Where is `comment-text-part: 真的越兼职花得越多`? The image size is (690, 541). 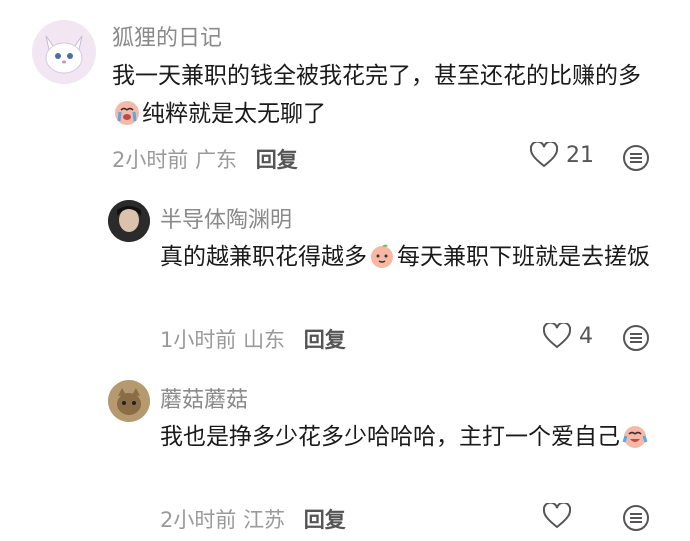
comment-text-part: 真的越兼职花得越多 is located at coordinates (263, 257).